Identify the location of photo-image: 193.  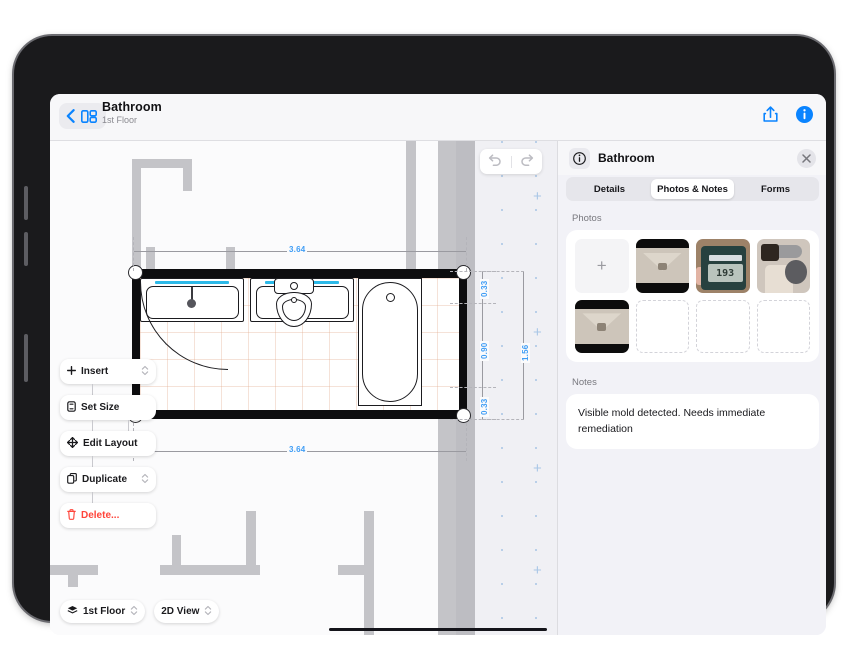
(723, 266).